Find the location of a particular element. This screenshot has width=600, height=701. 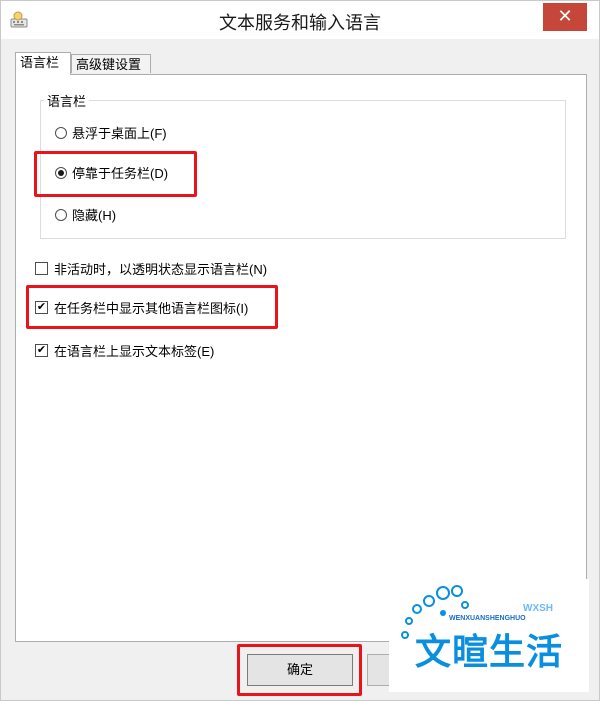

radio-label: 悬浮于桌面上(F) is located at coordinates (119, 133).